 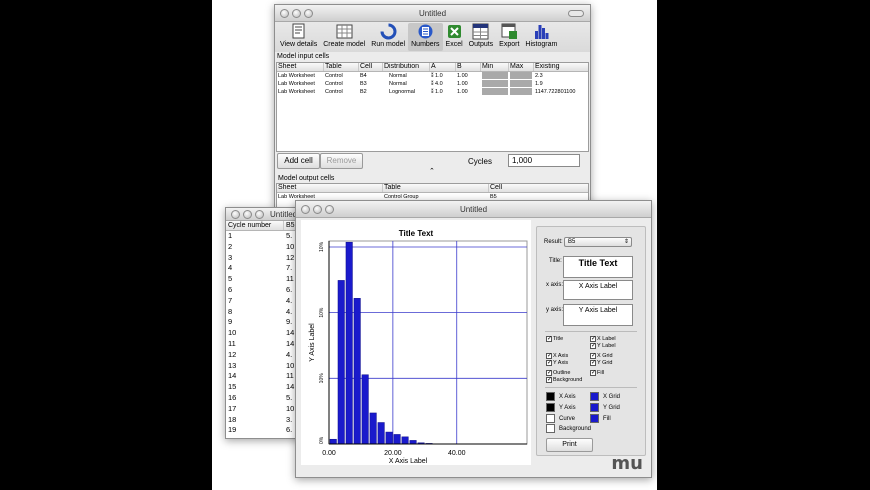 What do you see at coordinates (406, 67) in the screenshot?
I see `col-distribution: Distribution` at bounding box center [406, 67].